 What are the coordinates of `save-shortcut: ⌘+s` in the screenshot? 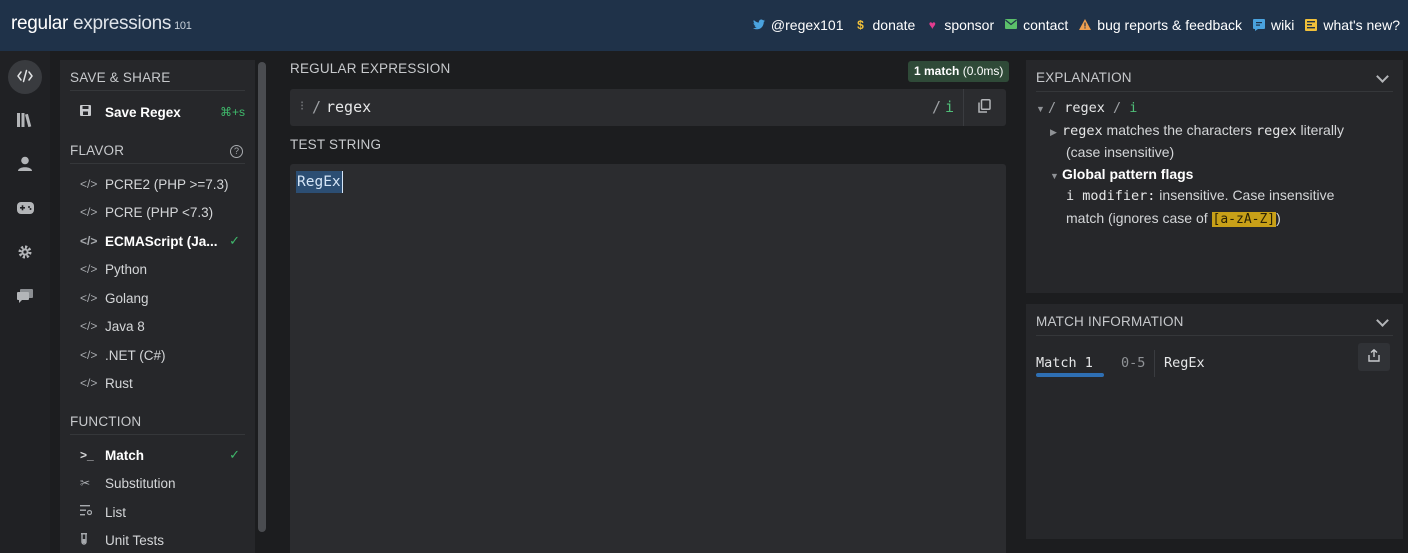 It's located at (232, 112).